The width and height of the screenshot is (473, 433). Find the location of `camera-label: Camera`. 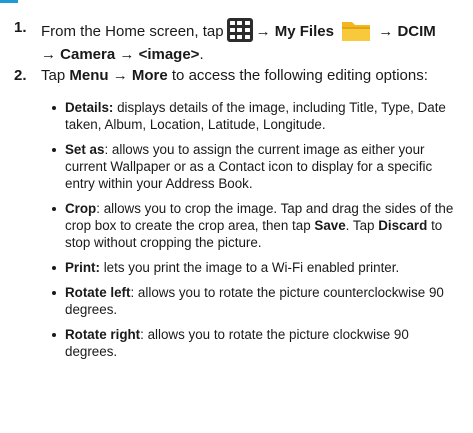

camera-label: Camera is located at coordinates (88, 54).